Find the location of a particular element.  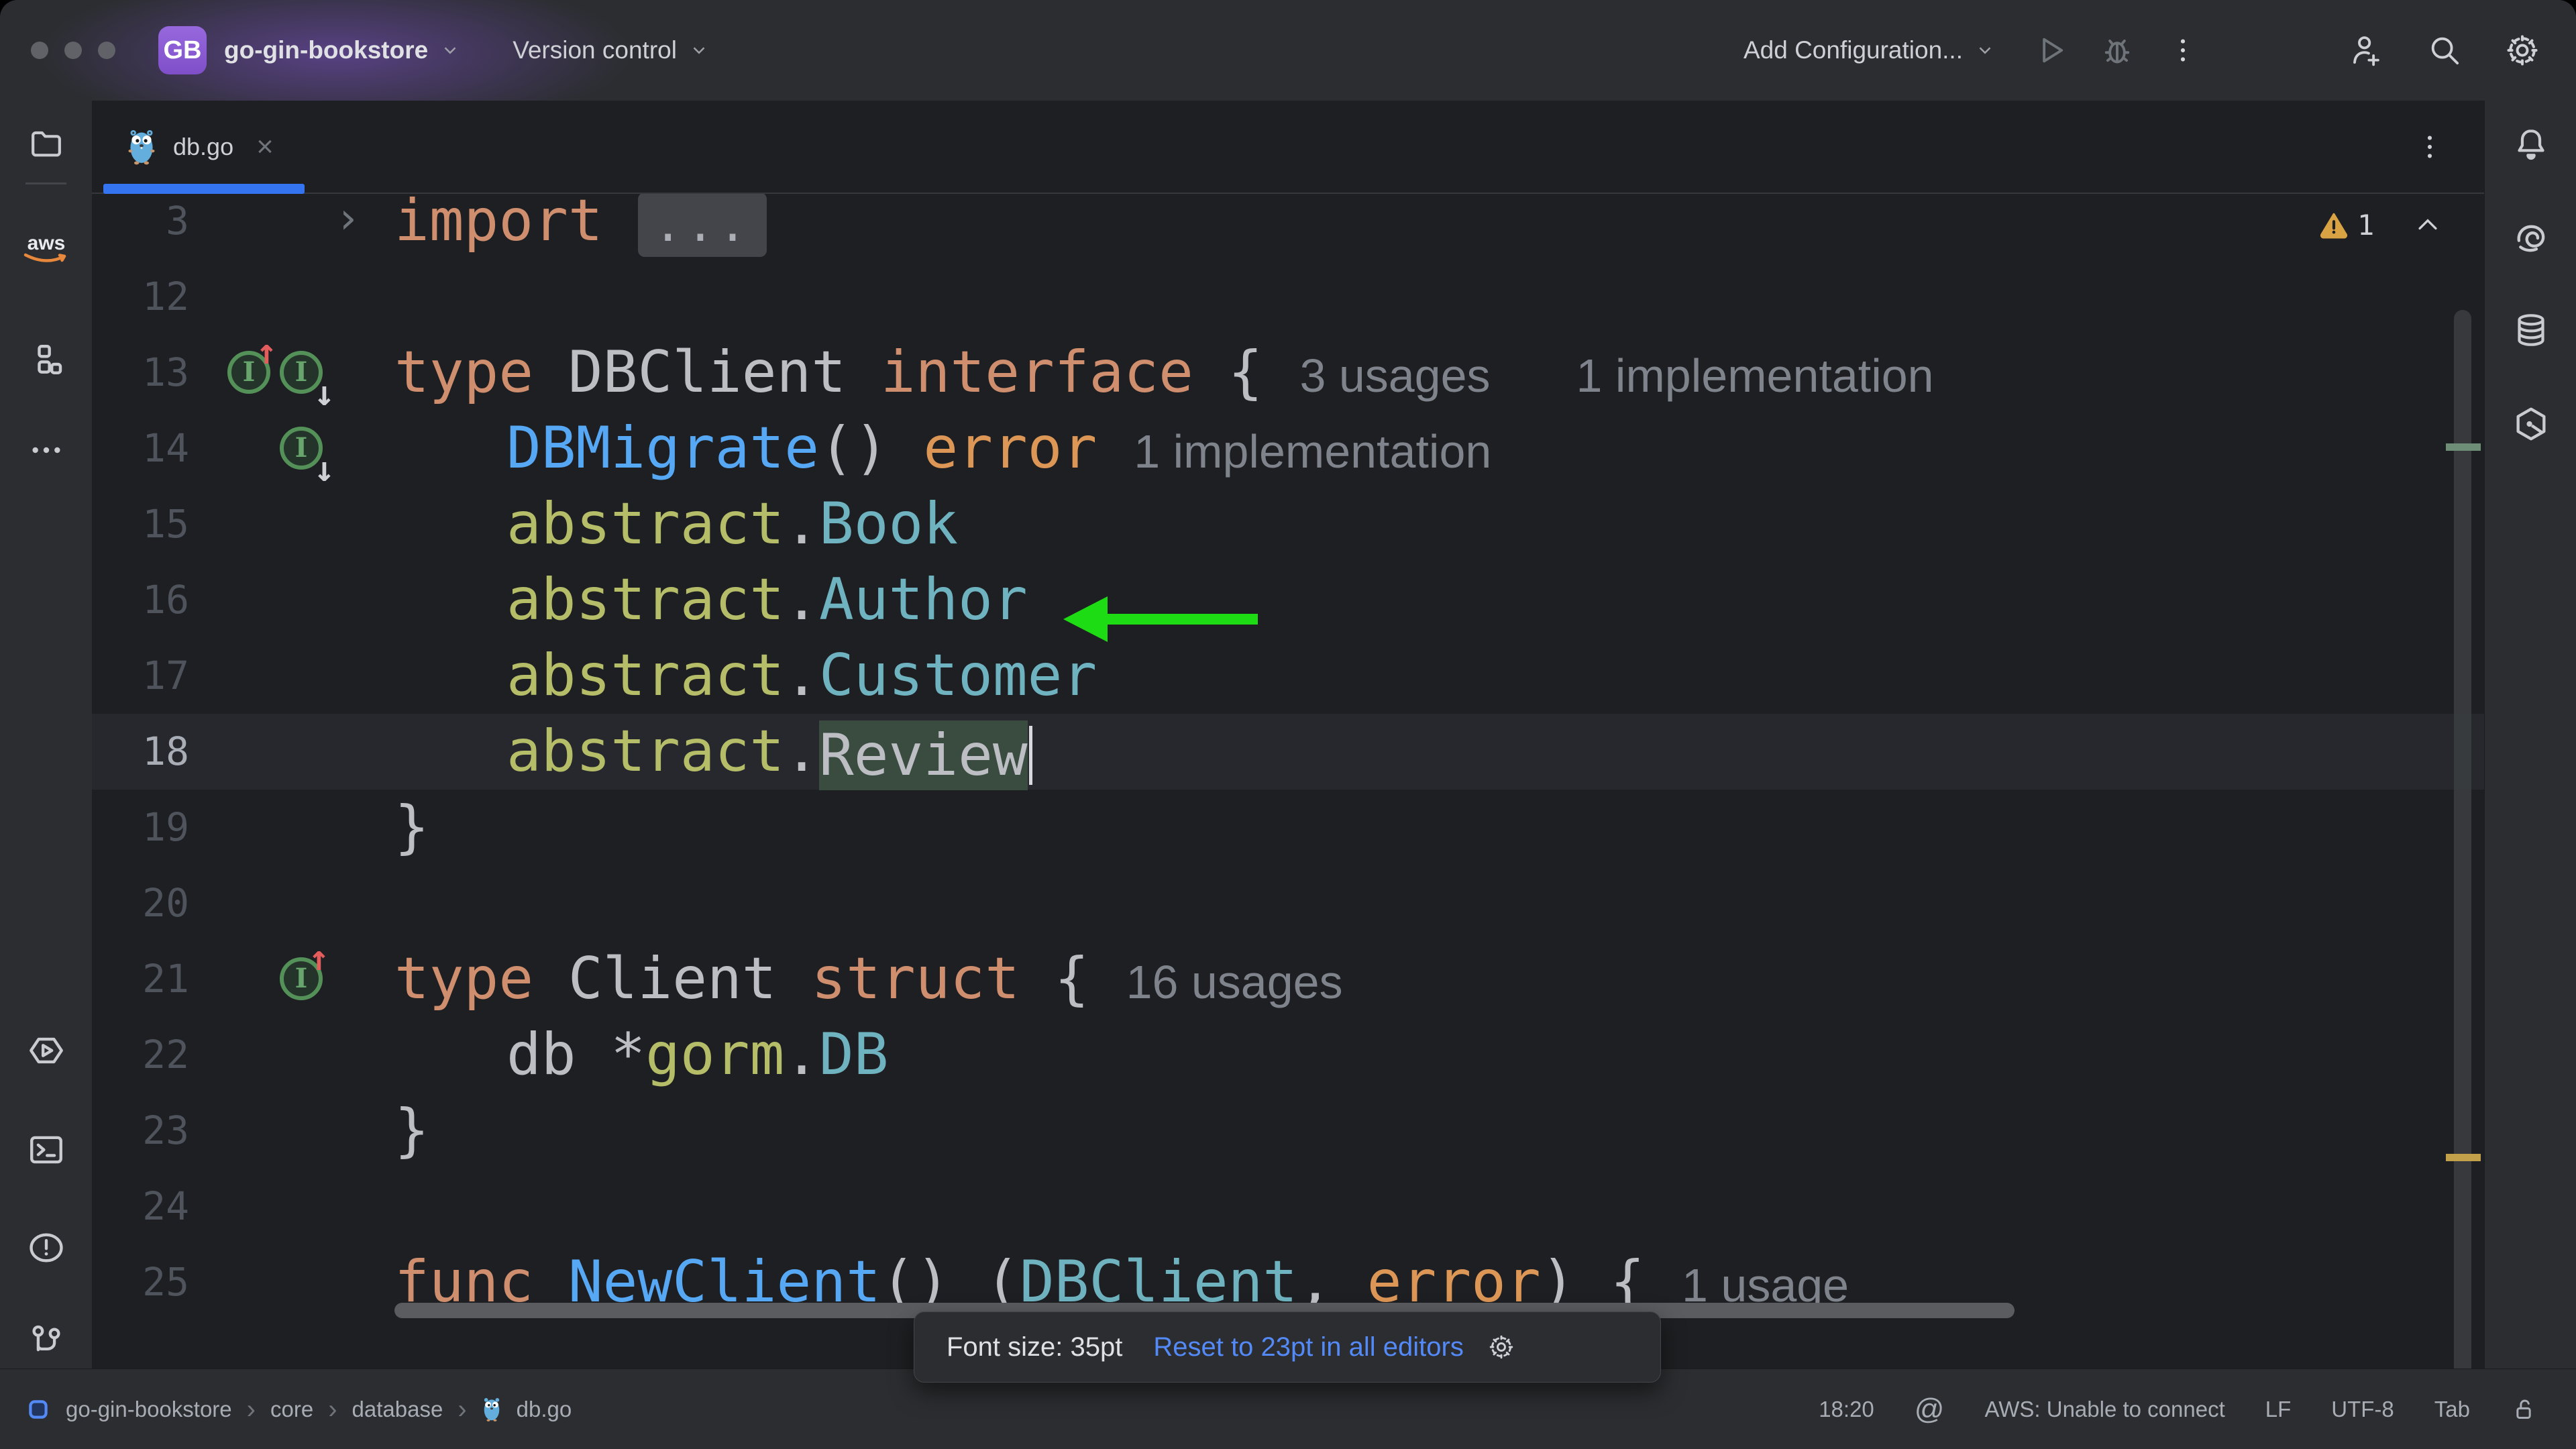

dependencies-hexagon-icon is located at coordinates (2530, 424).